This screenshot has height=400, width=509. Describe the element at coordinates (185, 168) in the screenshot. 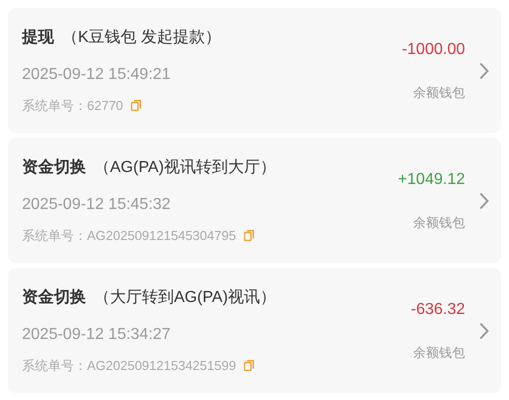

I see `record-detail: （AG(PA)视讯转到大厅）` at that location.